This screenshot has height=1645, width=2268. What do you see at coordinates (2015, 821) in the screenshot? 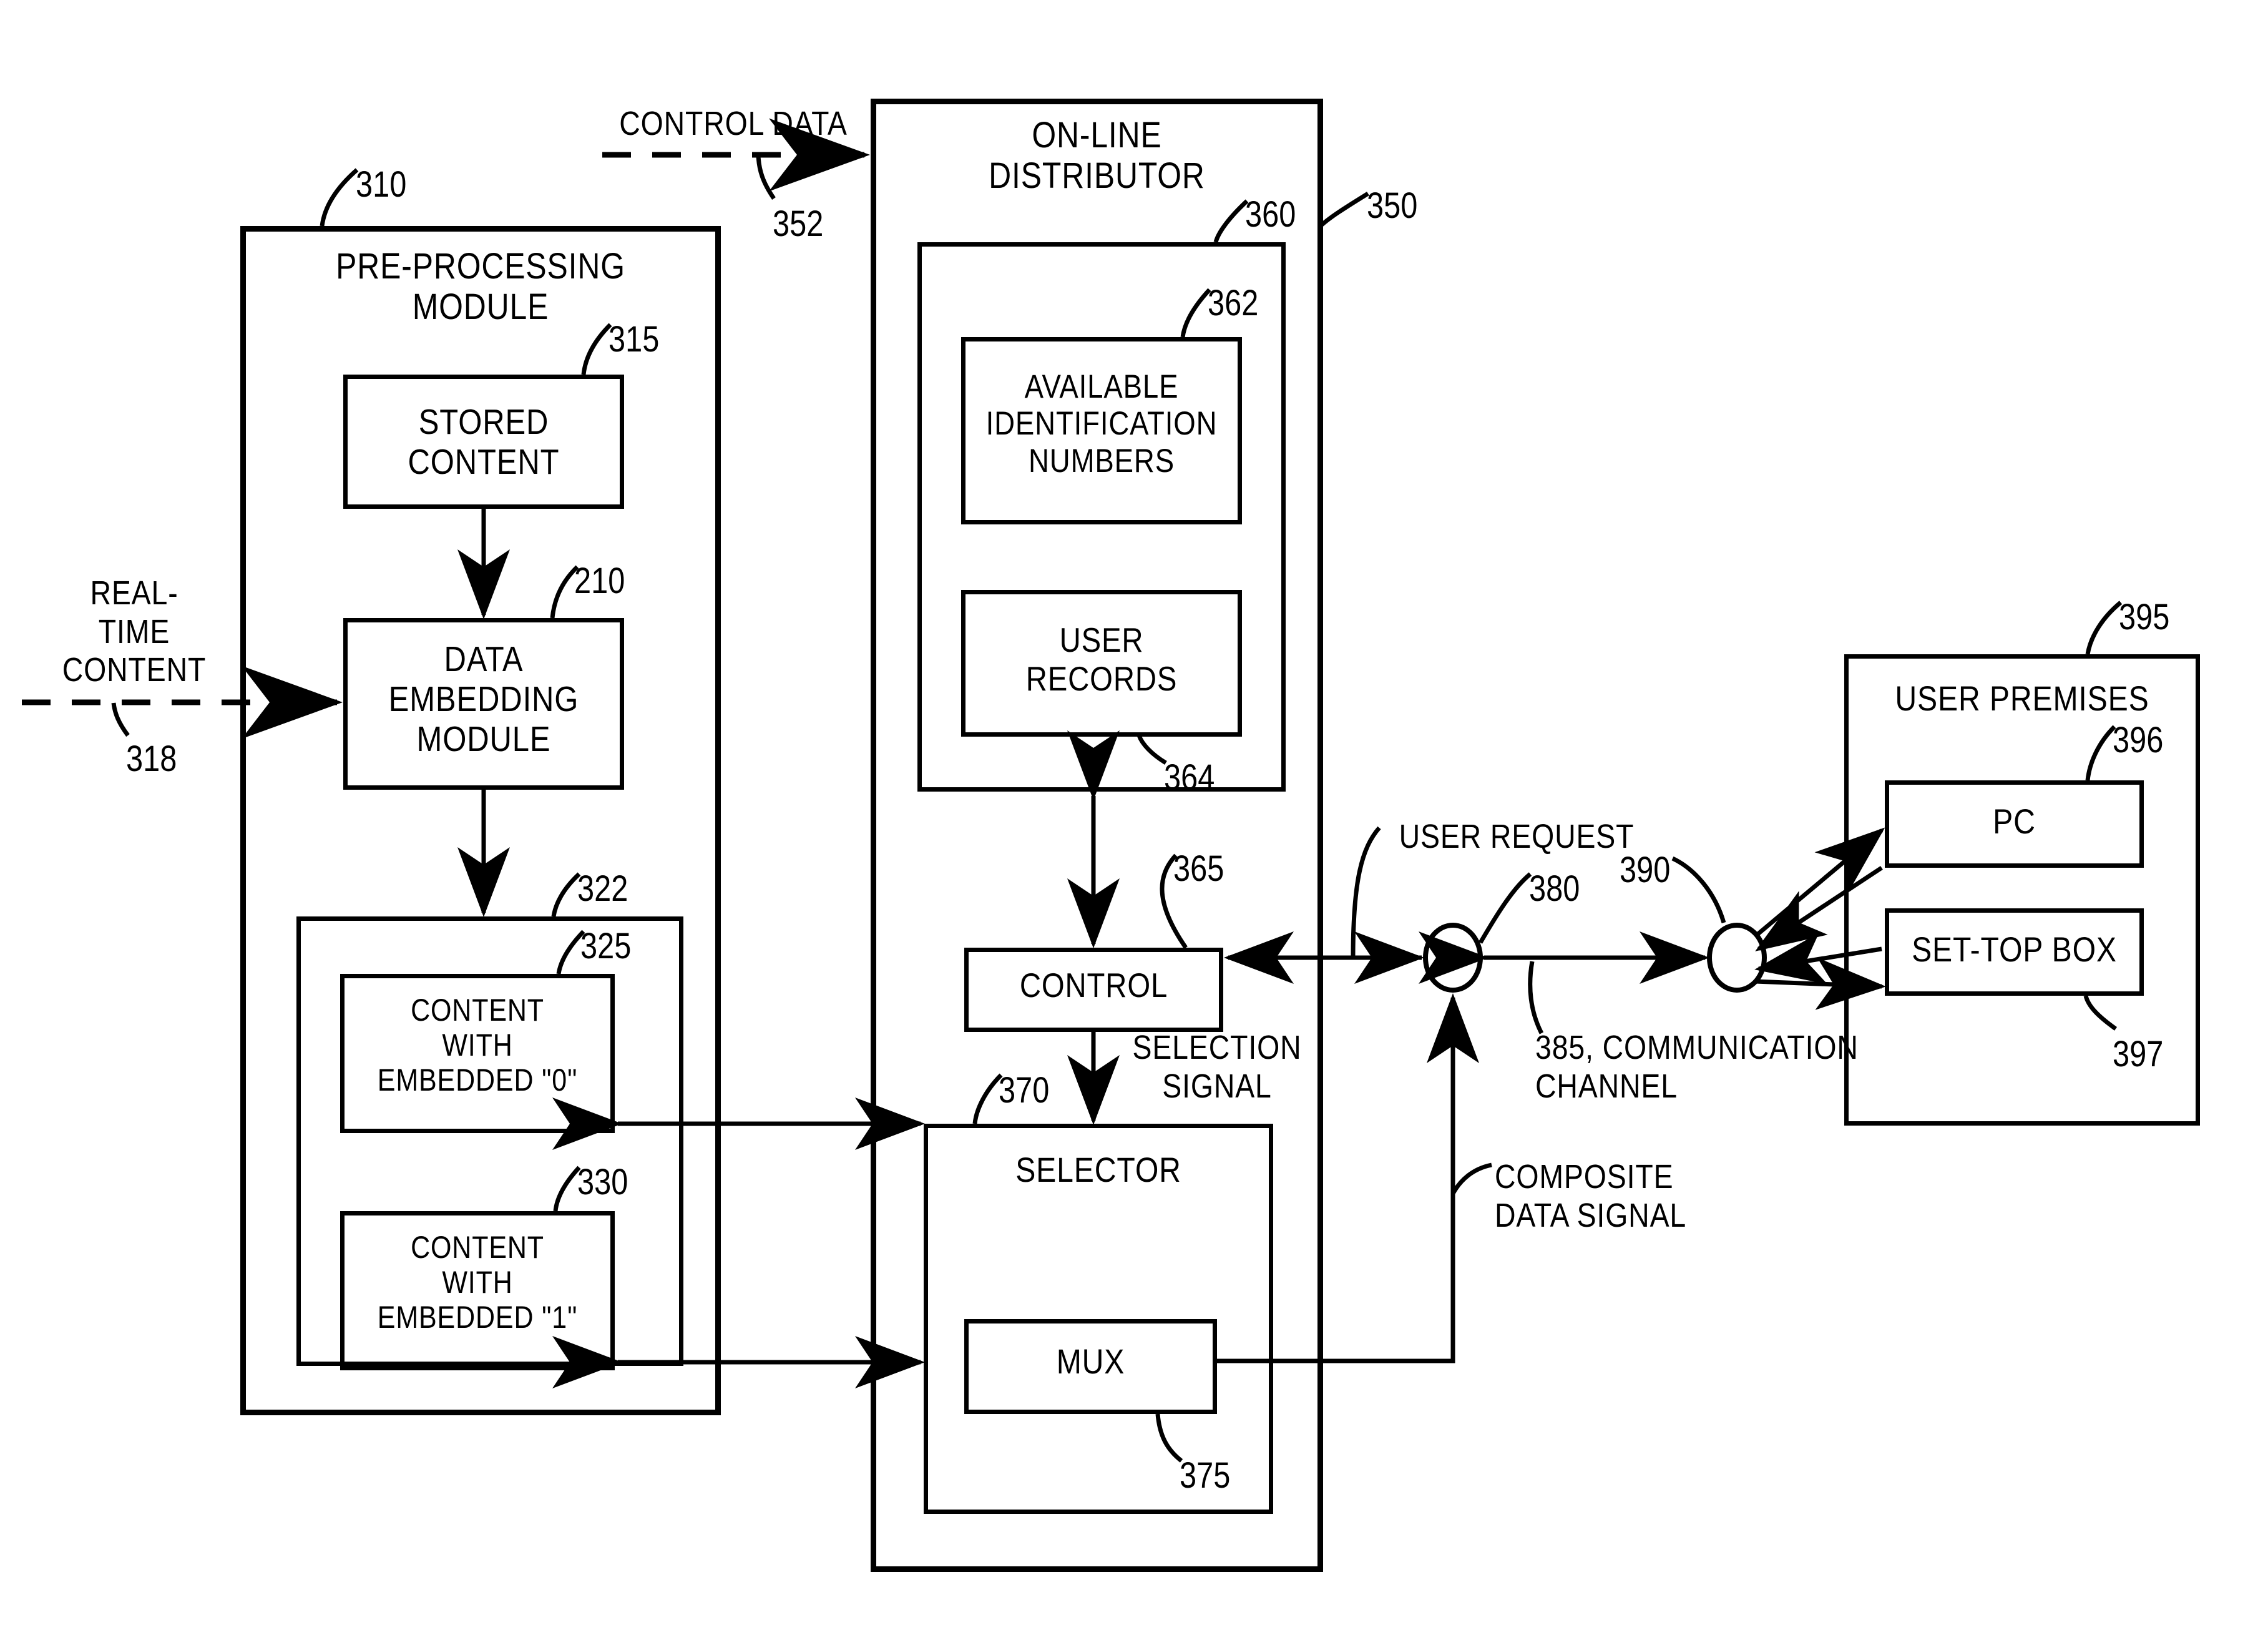
I see `pc-label: PC` at bounding box center [2015, 821].